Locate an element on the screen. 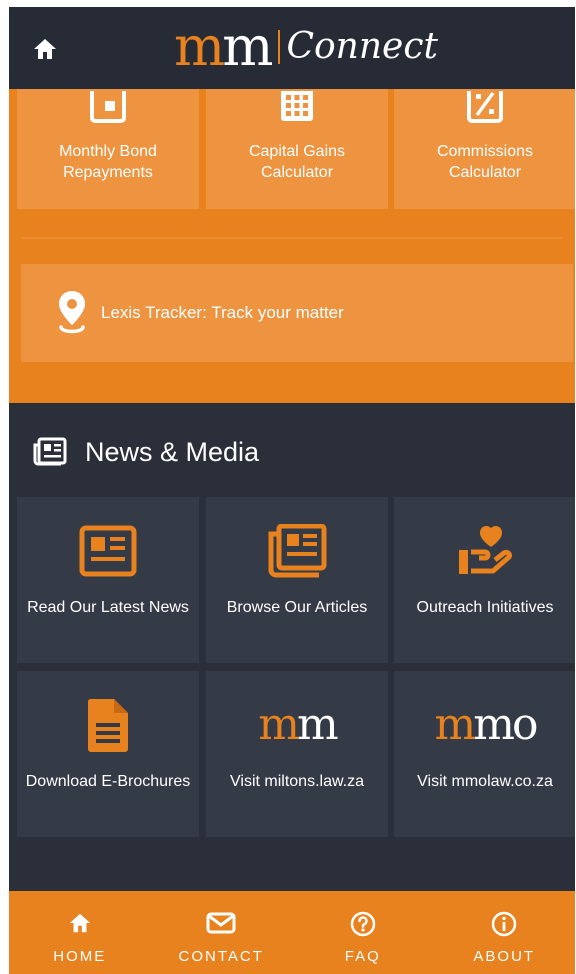 The width and height of the screenshot is (576, 974). monthly-bond-card: Monthly Bond Repayments is located at coordinates (108, 149).